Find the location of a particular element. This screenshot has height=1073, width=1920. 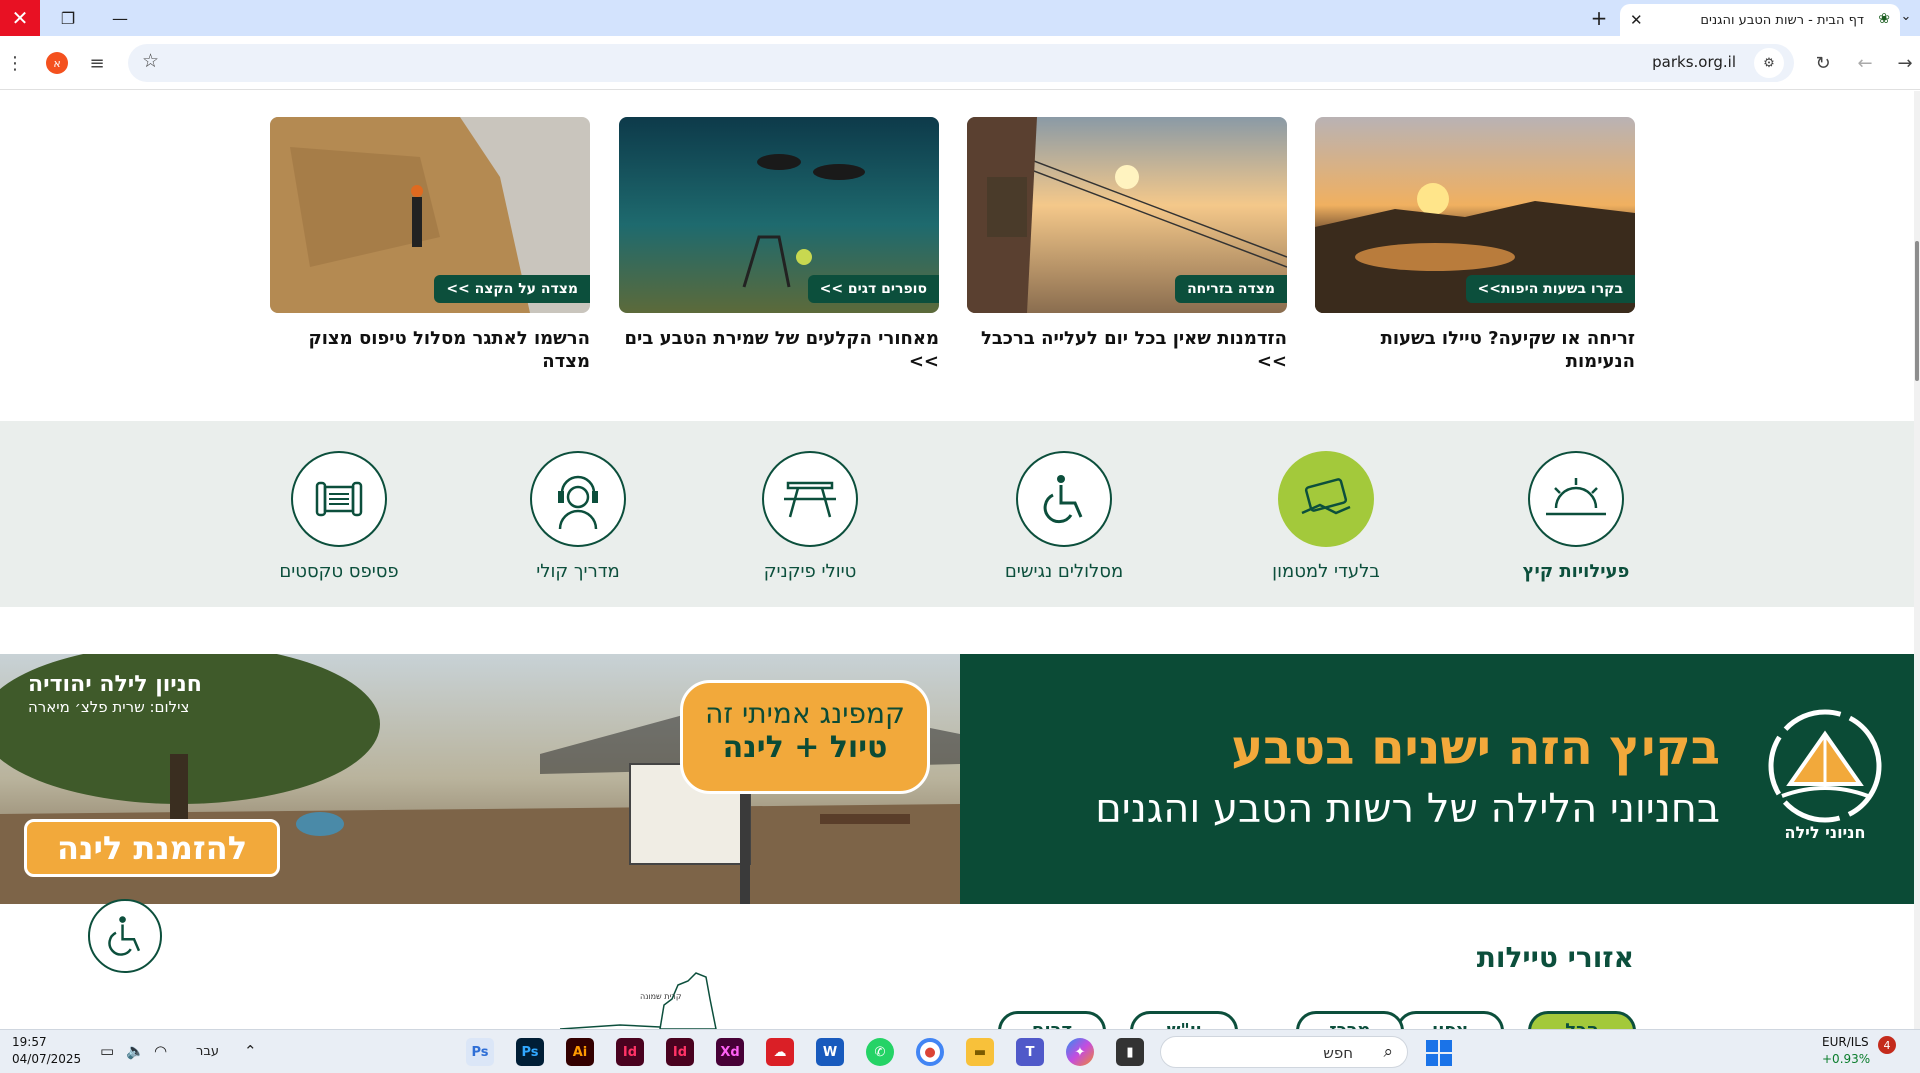

article-badge: מצדה בזריחה is located at coordinates (1231, 289).